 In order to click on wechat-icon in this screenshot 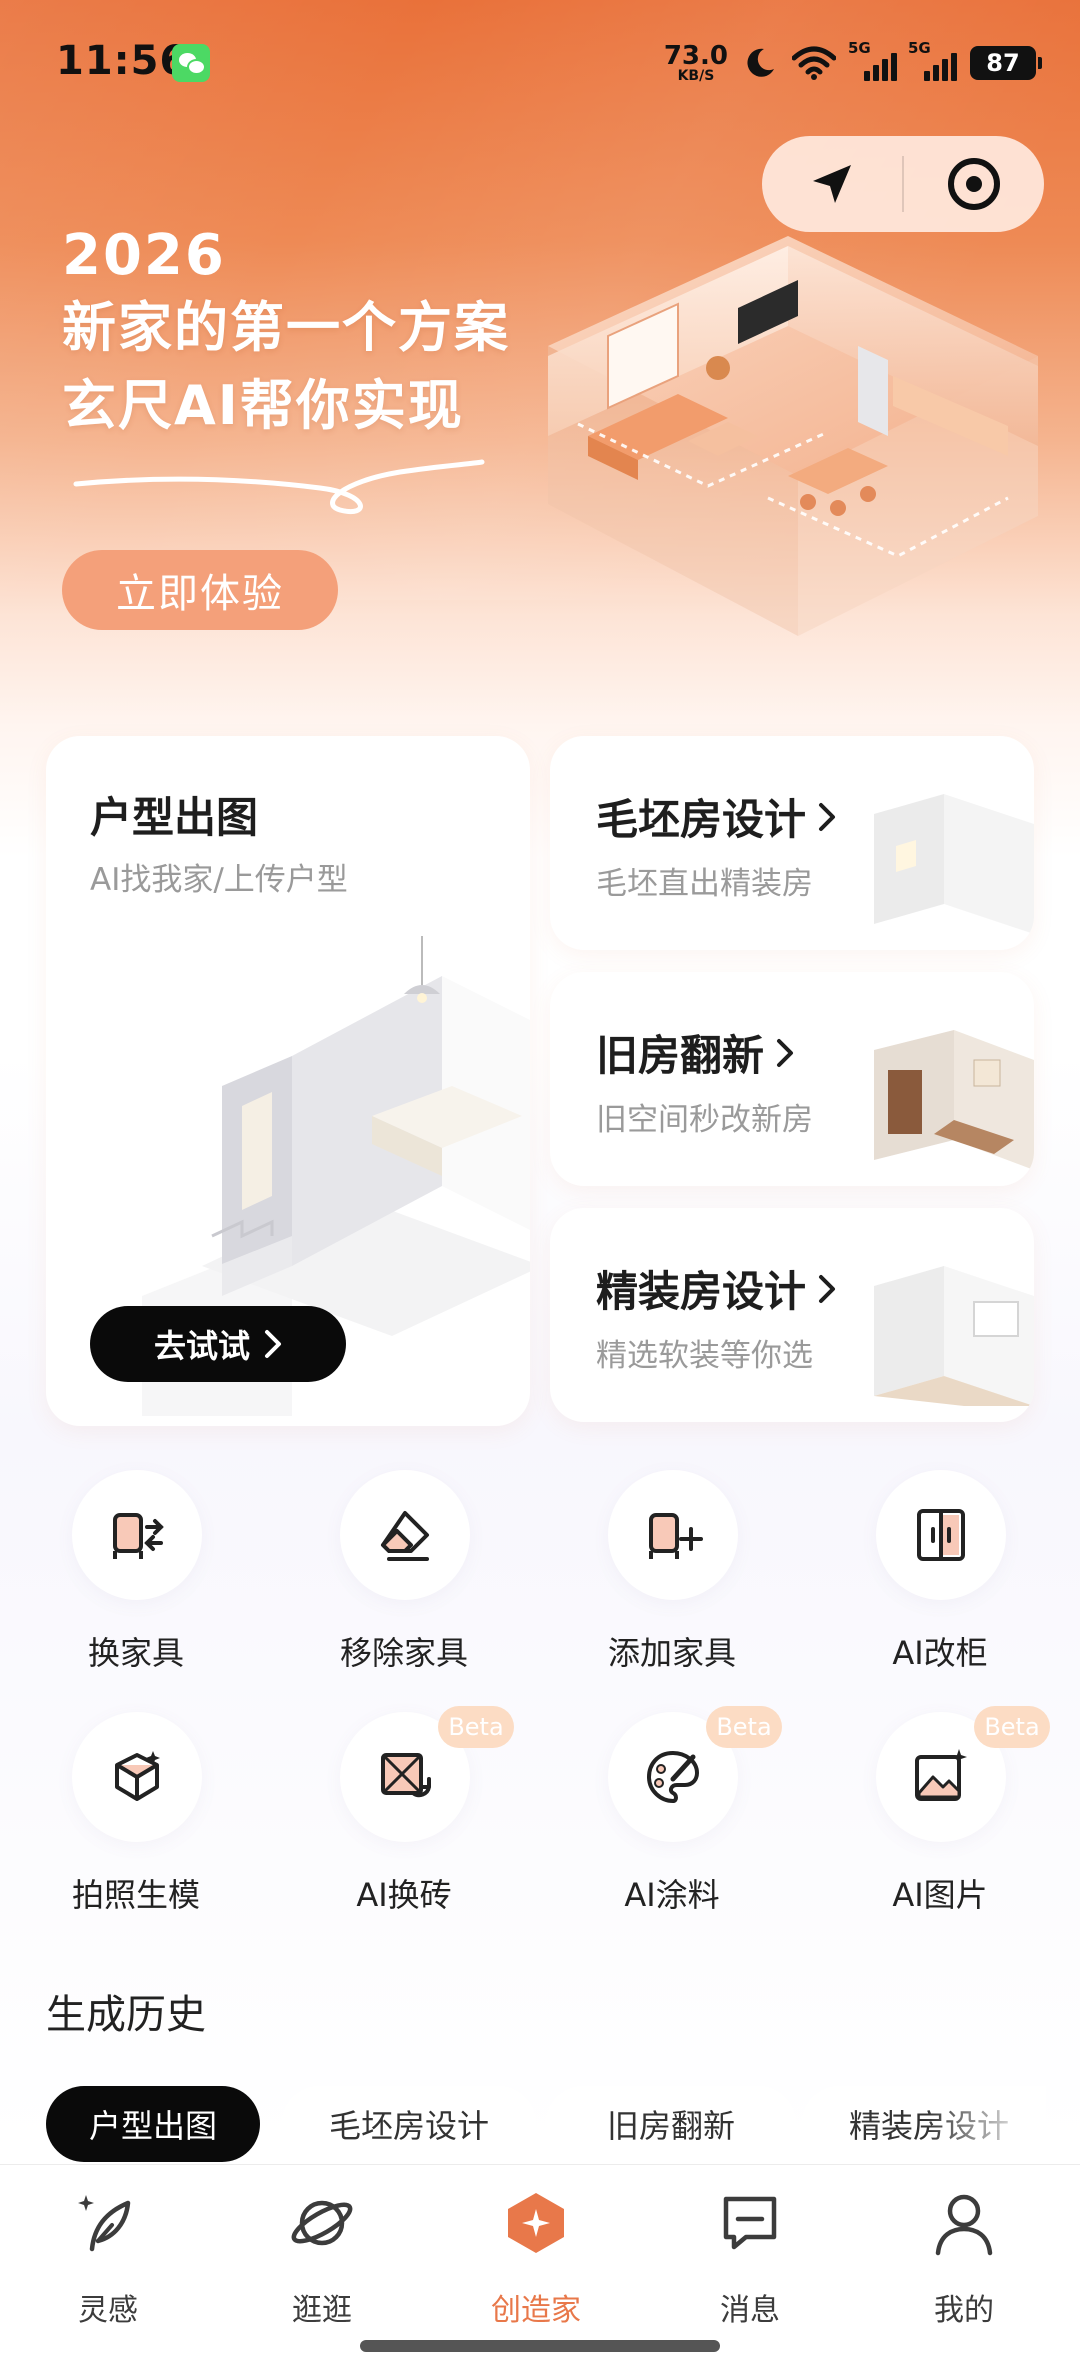, I will do `click(191, 63)`.